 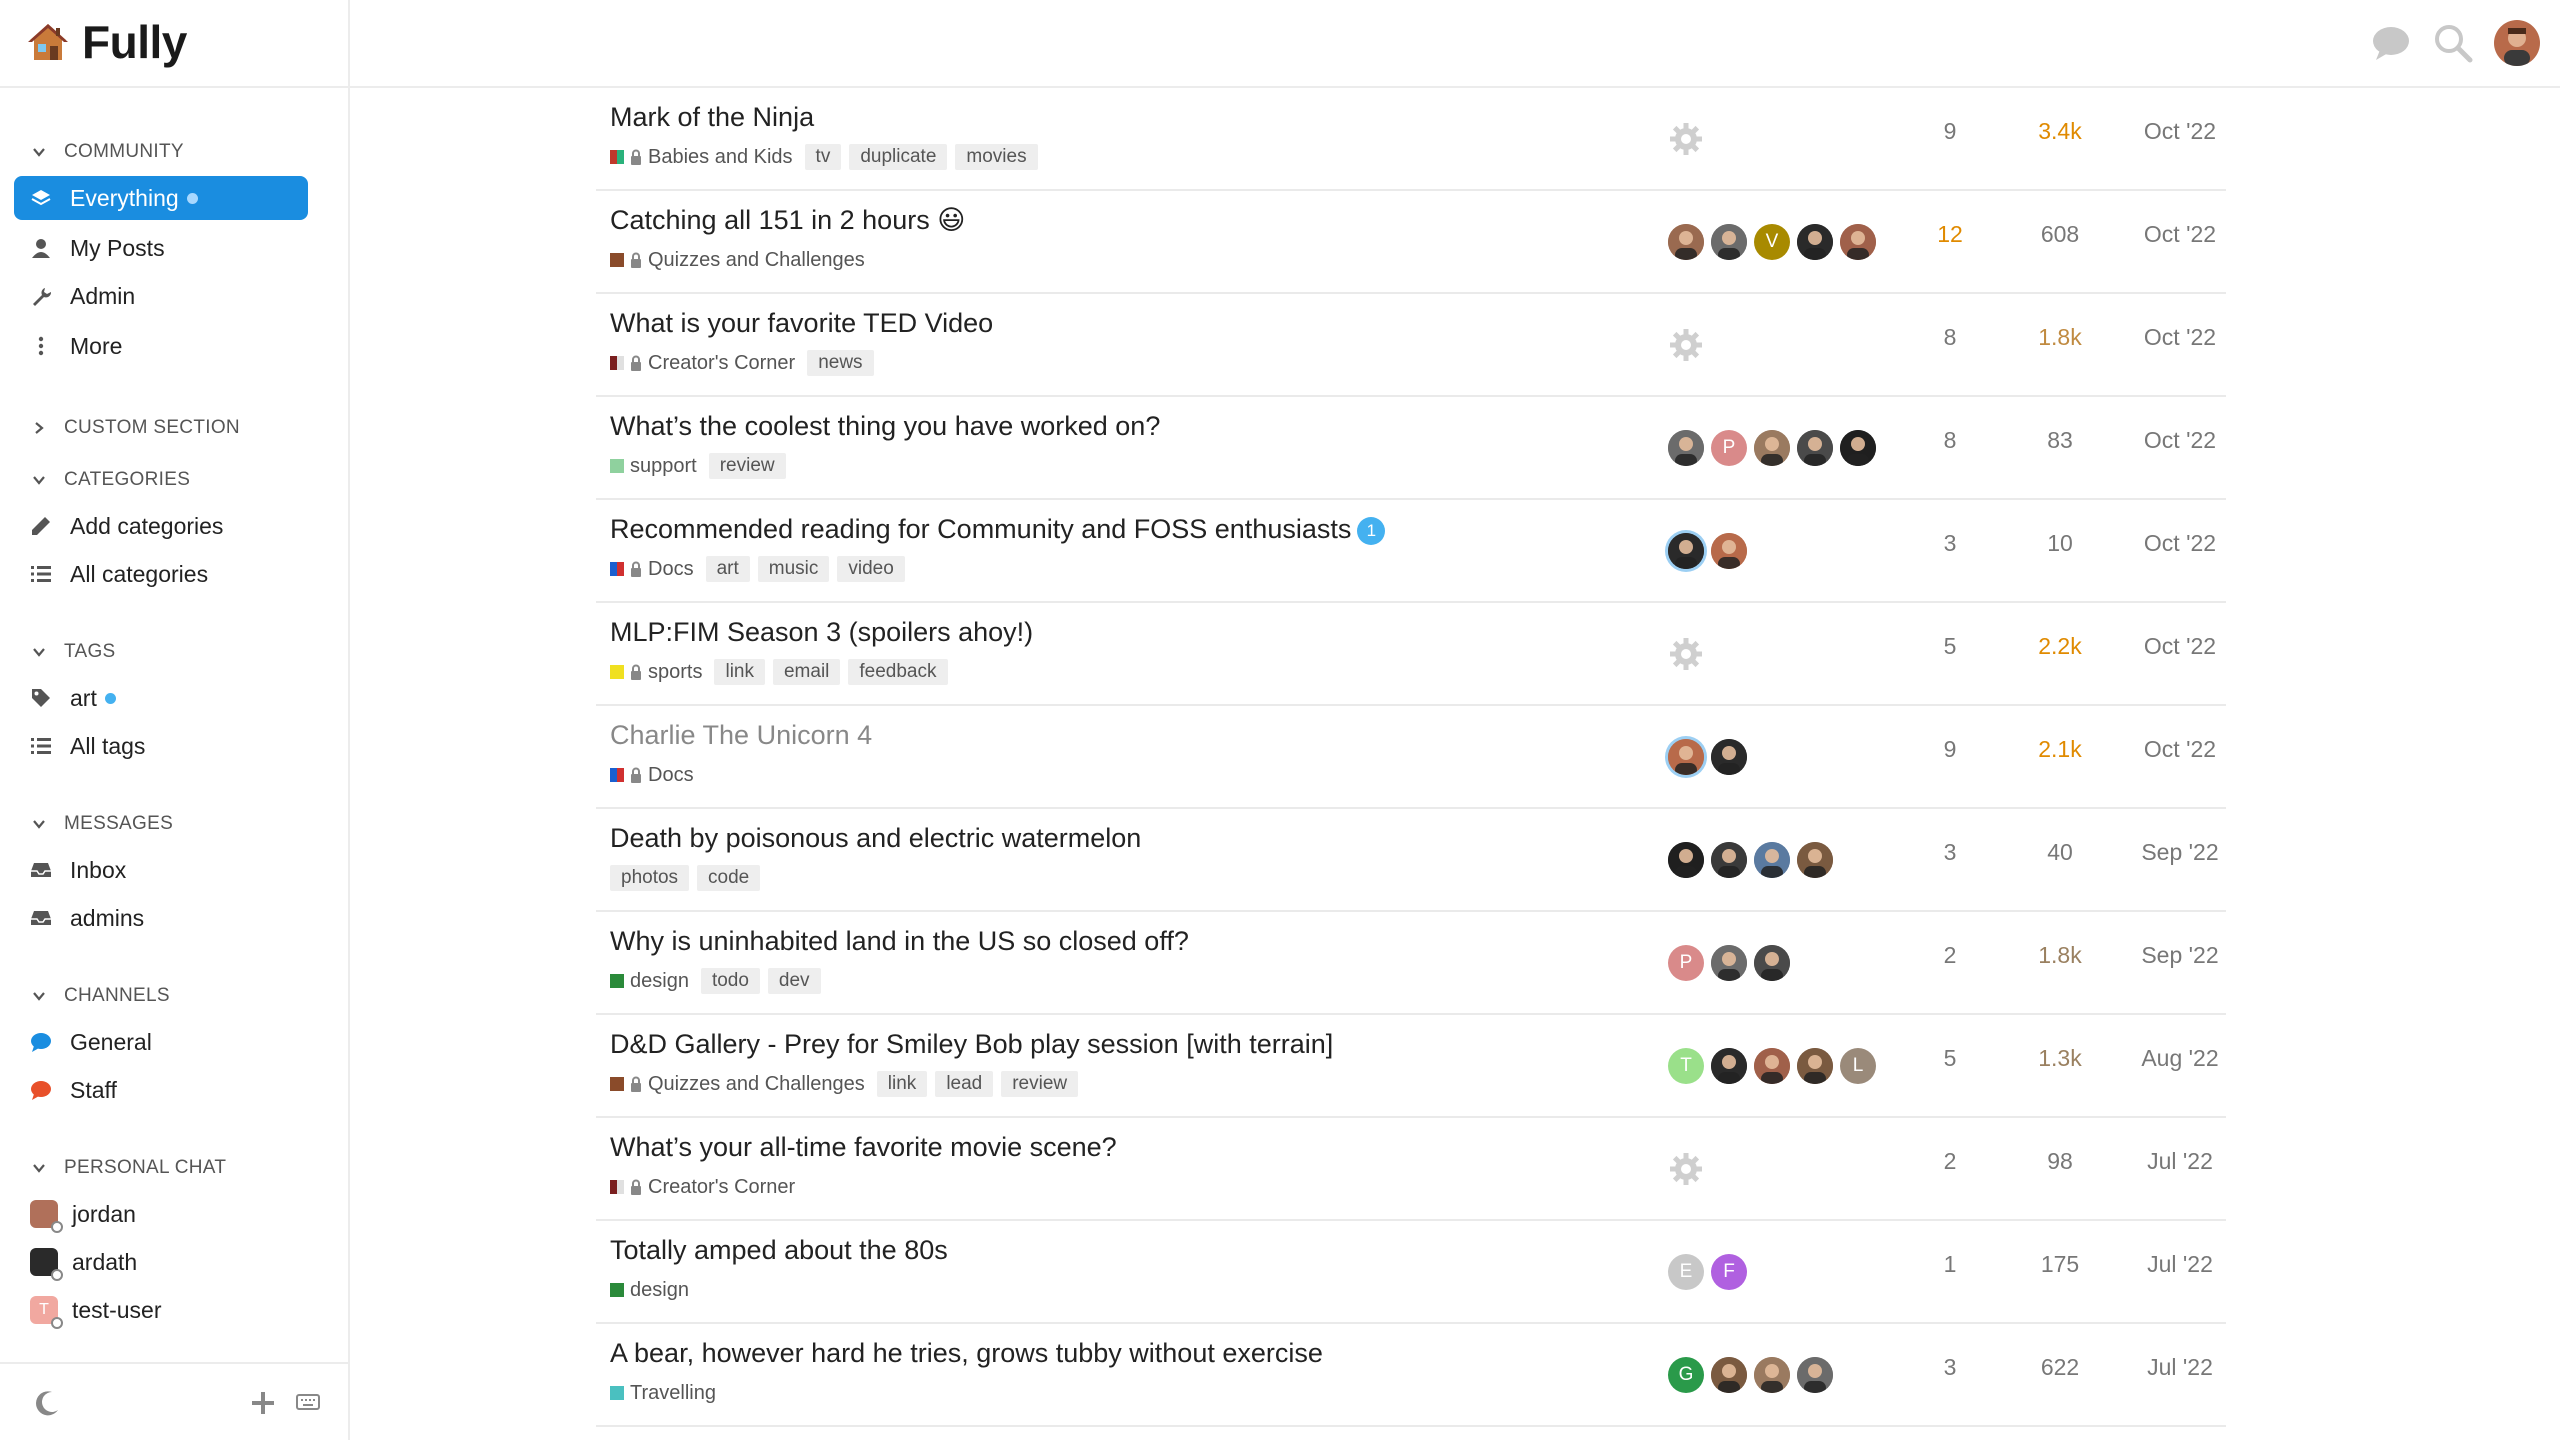 What do you see at coordinates (1950, 440) in the screenshot?
I see `replies-count: 8` at bounding box center [1950, 440].